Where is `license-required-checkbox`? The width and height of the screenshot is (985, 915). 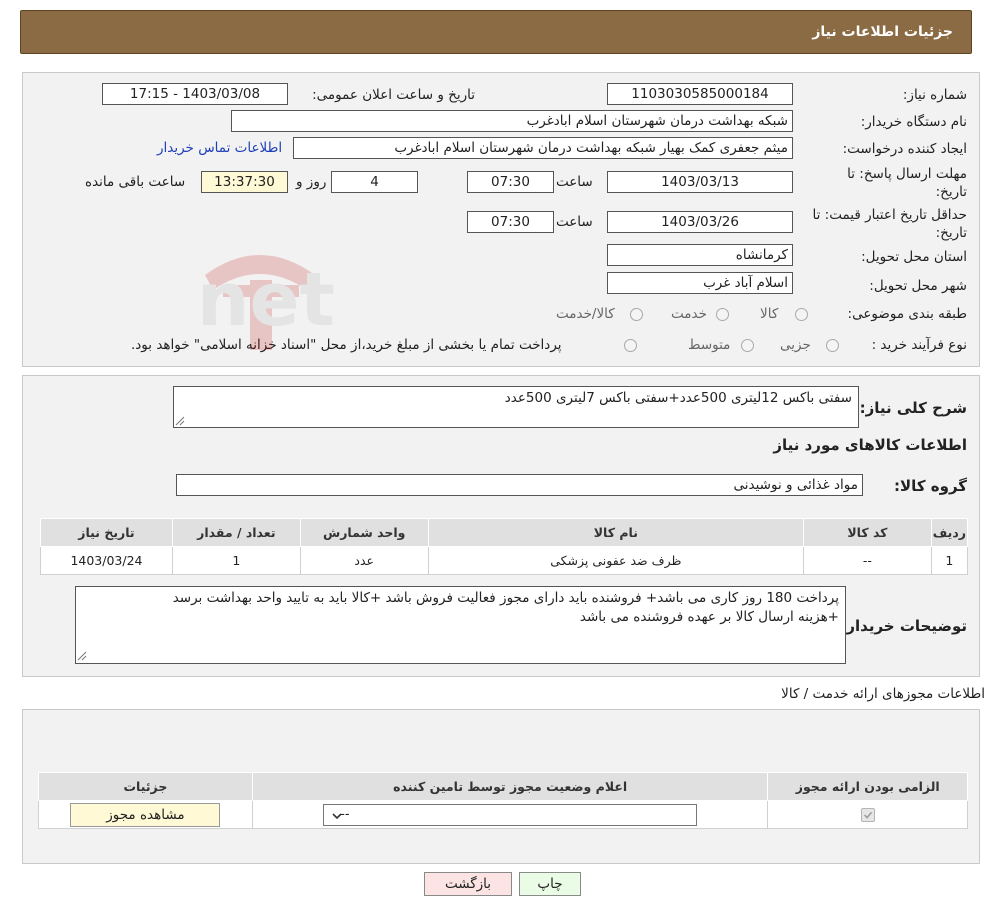
license-required-checkbox is located at coordinates (867, 815).